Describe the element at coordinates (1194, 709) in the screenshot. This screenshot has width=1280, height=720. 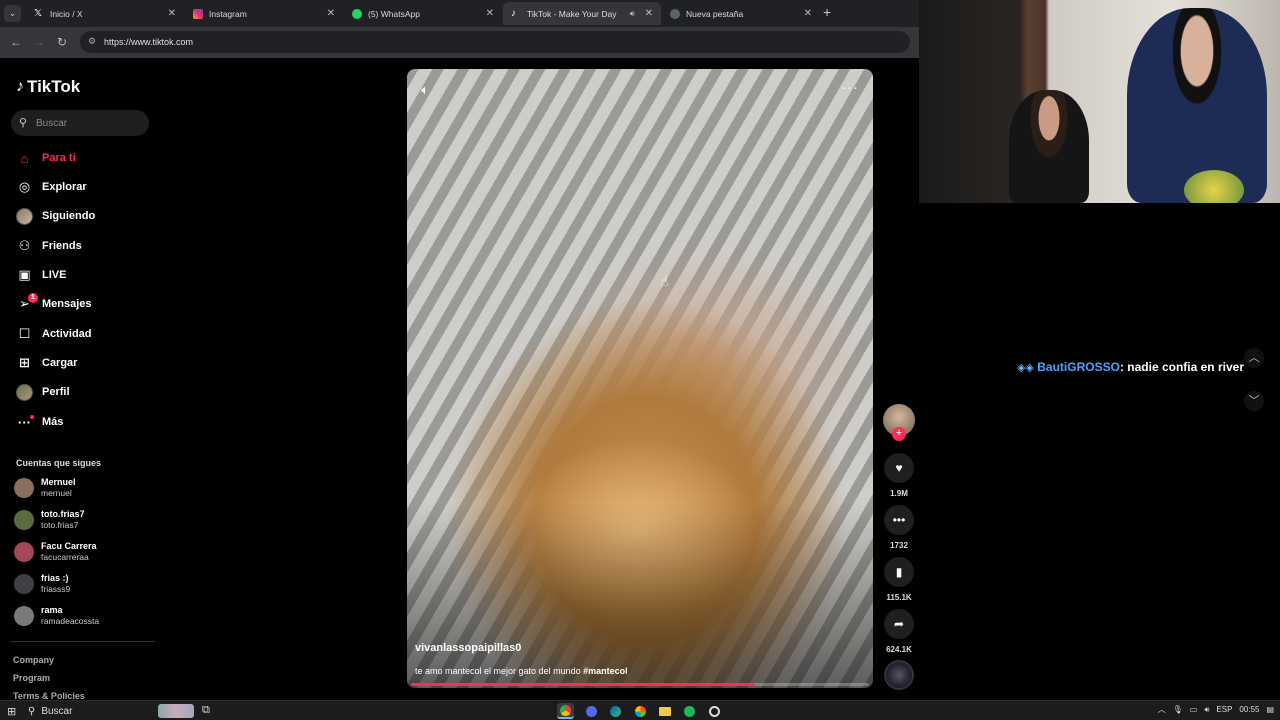
I see `network-icon: ▭` at that location.